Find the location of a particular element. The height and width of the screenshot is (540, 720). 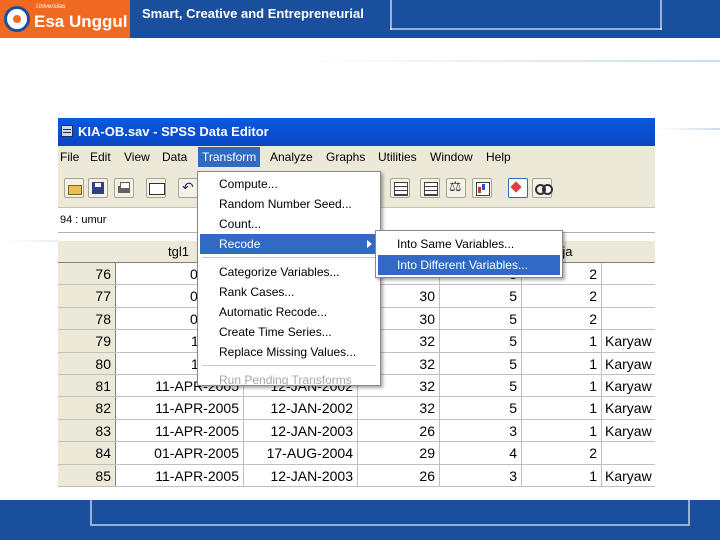

row-number: 79 is located at coordinates (87, 341).